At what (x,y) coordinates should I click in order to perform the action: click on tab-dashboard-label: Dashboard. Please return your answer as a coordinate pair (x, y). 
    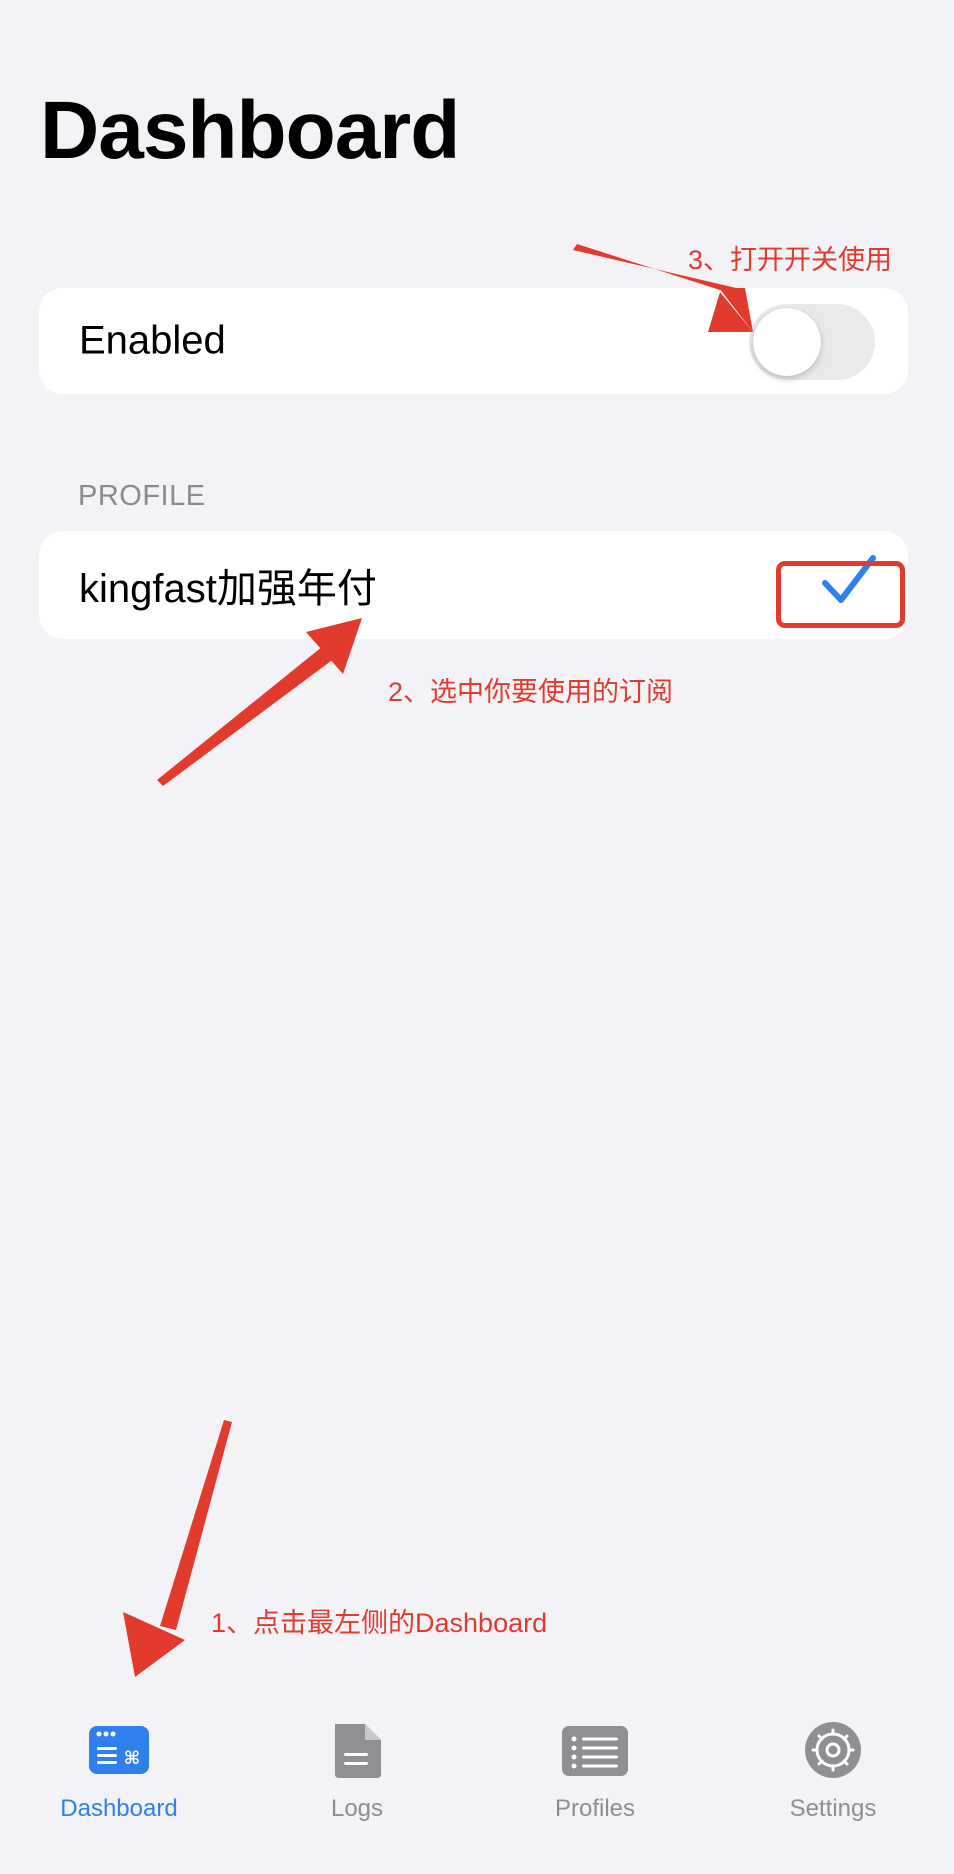
    Looking at the image, I should click on (119, 1808).